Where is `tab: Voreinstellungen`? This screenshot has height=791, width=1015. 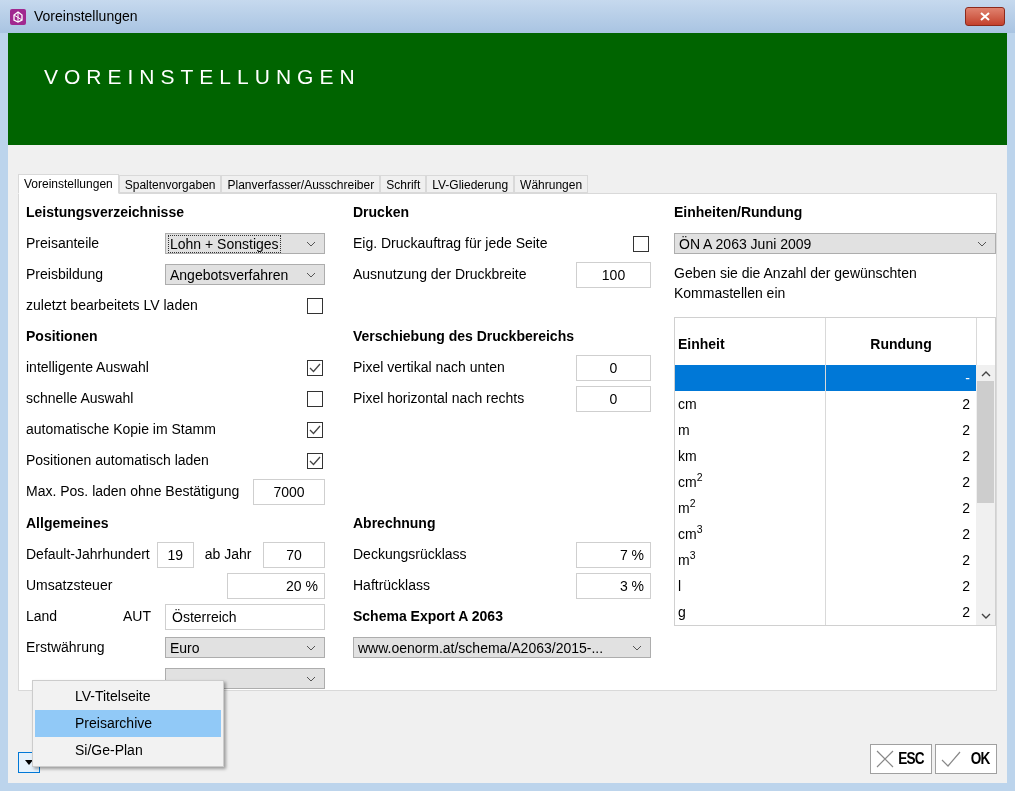
tab: Voreinstellungen is located at coordinates (68, 184).